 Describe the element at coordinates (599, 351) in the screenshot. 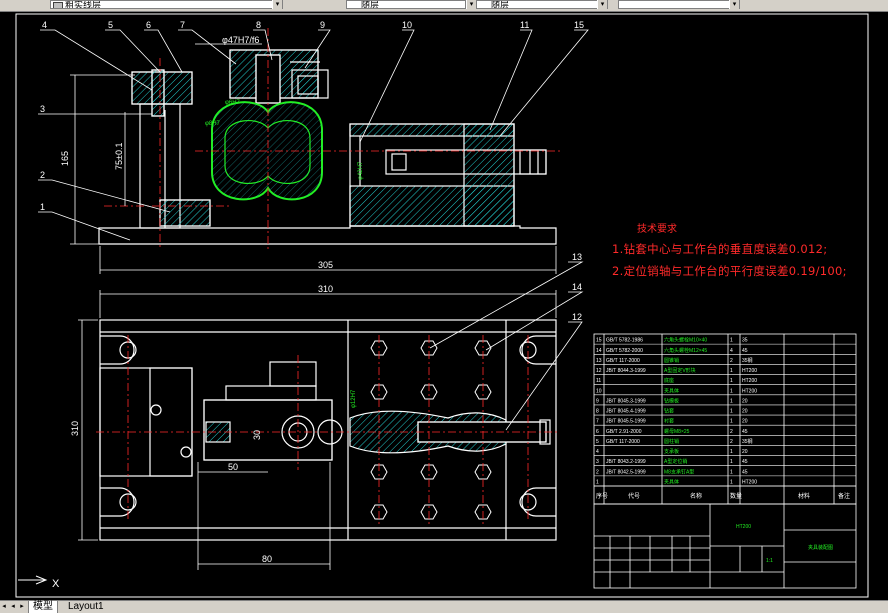

I see `bom-cell-no: 14` at that location.